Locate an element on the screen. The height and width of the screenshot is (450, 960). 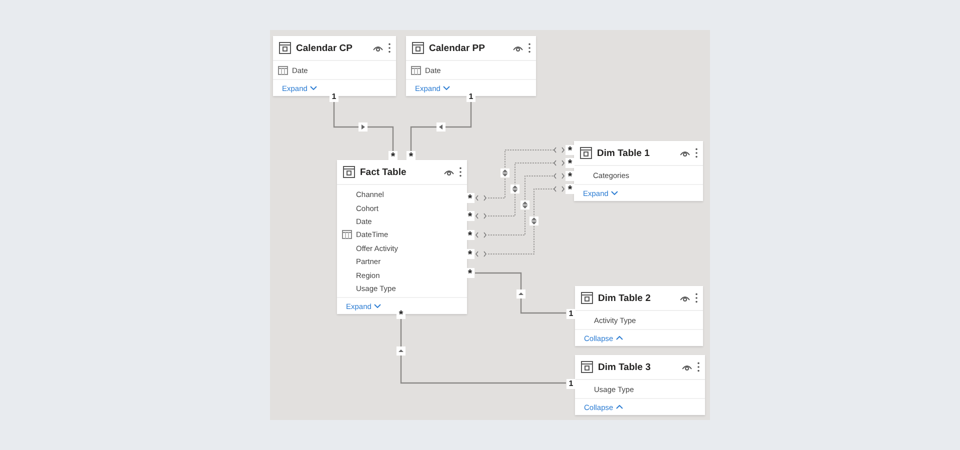
table-title: Calendar CP is located at coordinates (325, 48).